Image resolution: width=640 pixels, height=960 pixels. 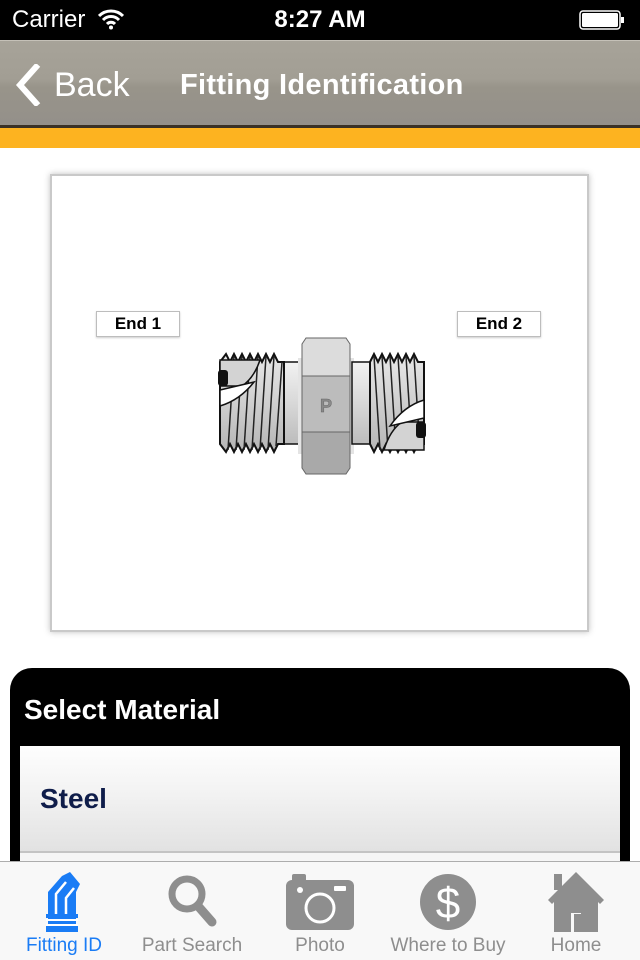 I want to click on hex-marking: P, so click(x=326, y=406).